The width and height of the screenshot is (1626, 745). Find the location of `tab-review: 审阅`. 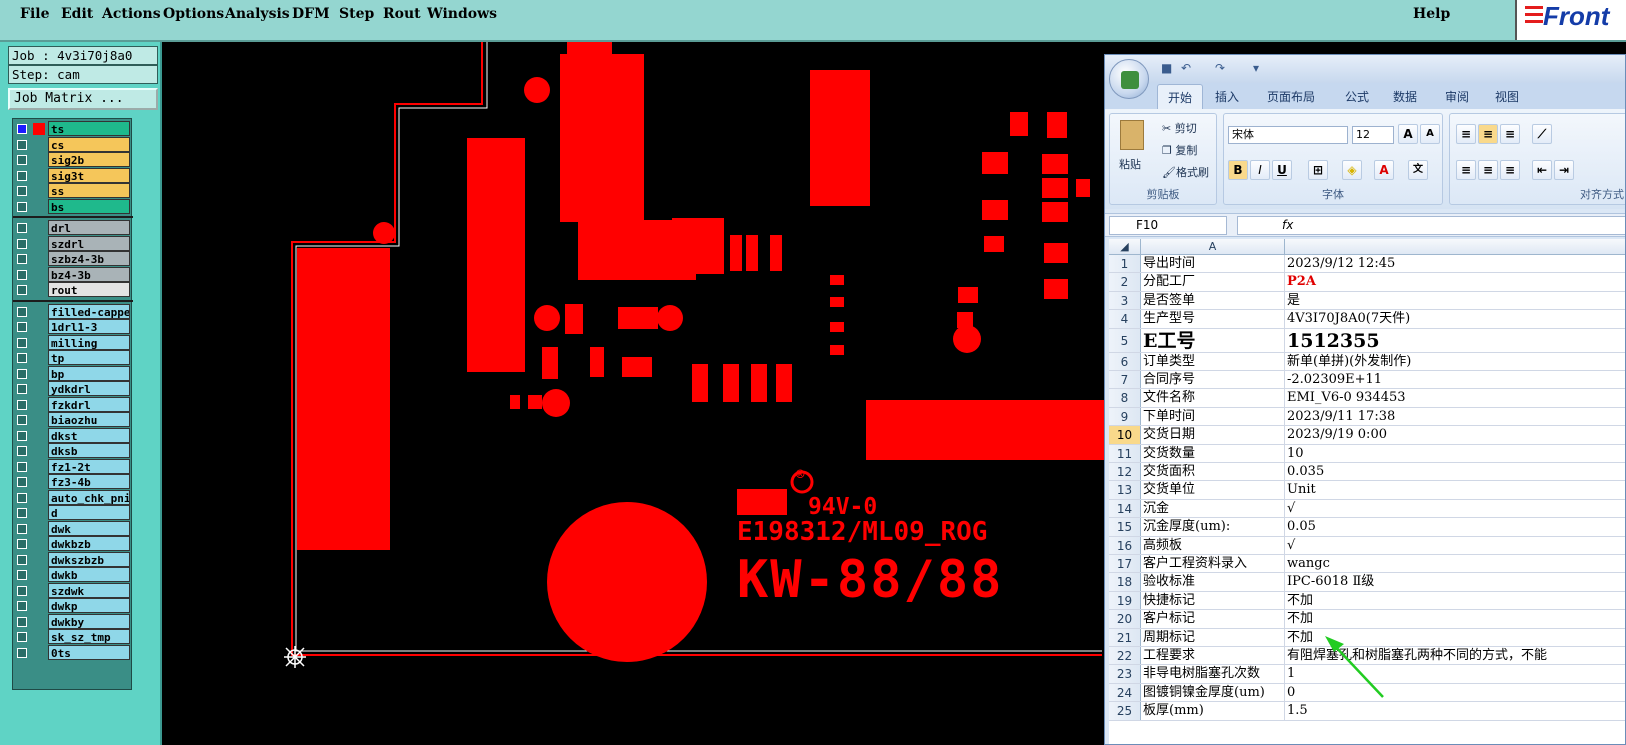

tab-review: 审阅 is located at coordinates (1457, 96).